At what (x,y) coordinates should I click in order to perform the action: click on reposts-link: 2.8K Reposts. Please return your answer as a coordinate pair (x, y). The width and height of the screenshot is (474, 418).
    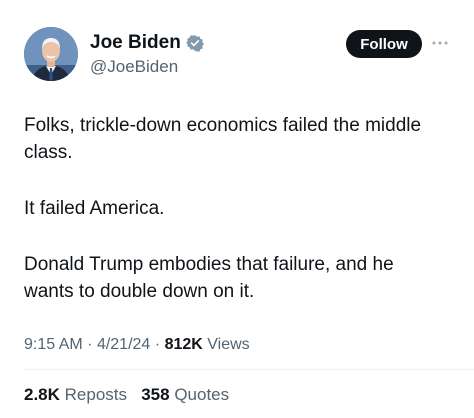
    Looking at the image, I should click on (78, 394).